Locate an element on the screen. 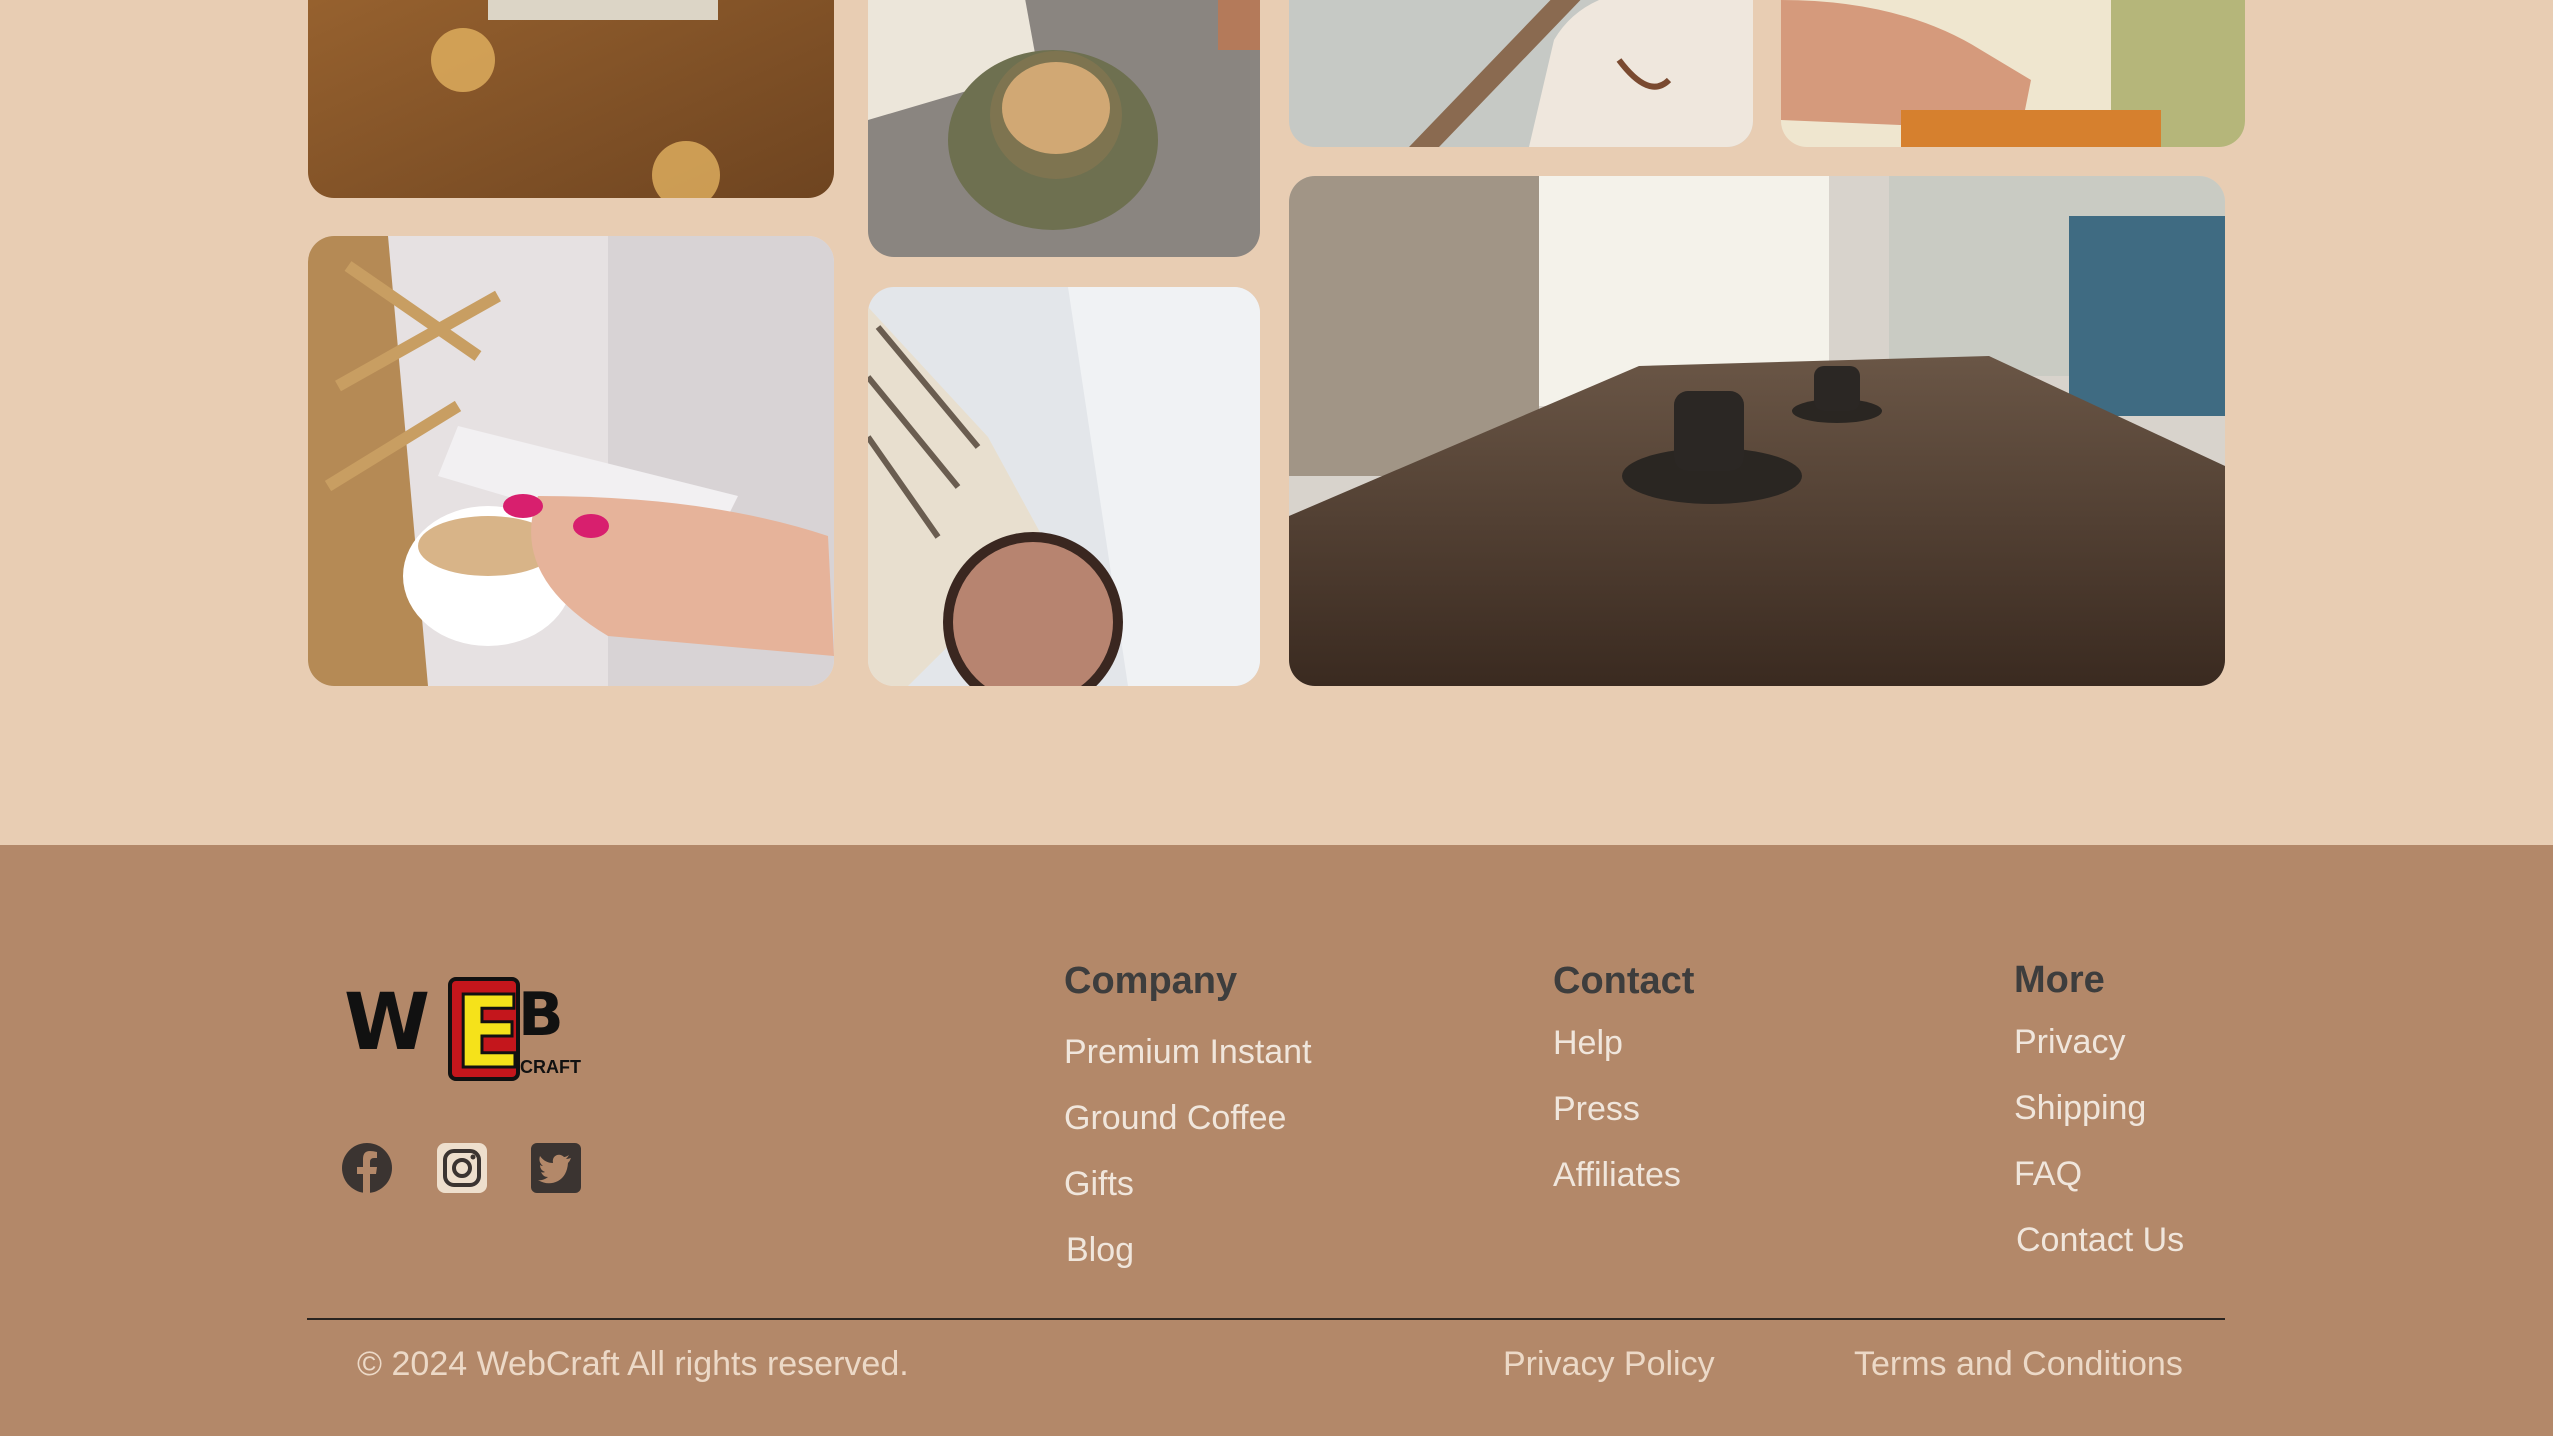 The image size is (2553, 1436). link-shipping: Shipping is located at coordinates (2080, 1108).